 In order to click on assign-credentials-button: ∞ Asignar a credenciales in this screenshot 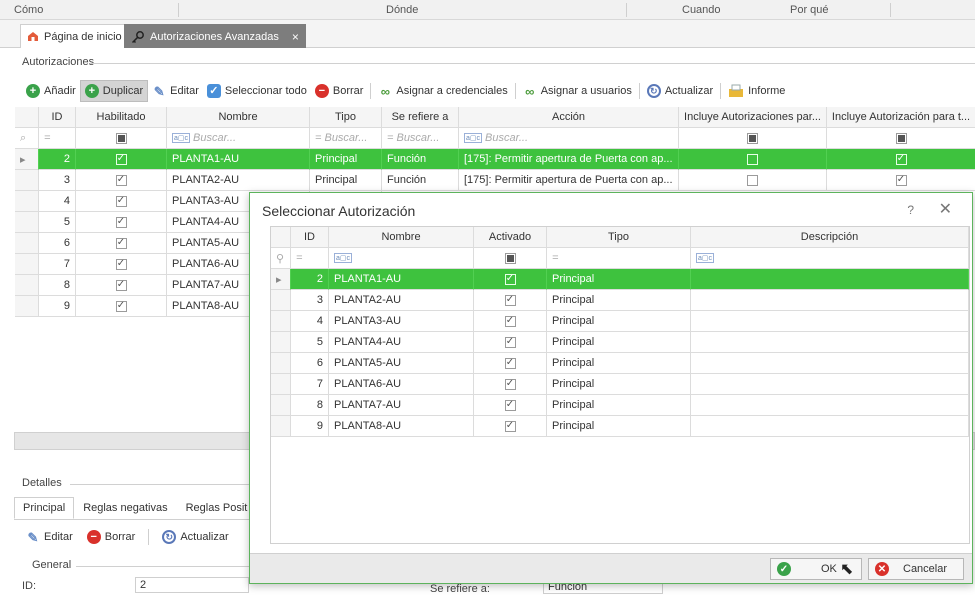, I will do `click(442, 91)`.